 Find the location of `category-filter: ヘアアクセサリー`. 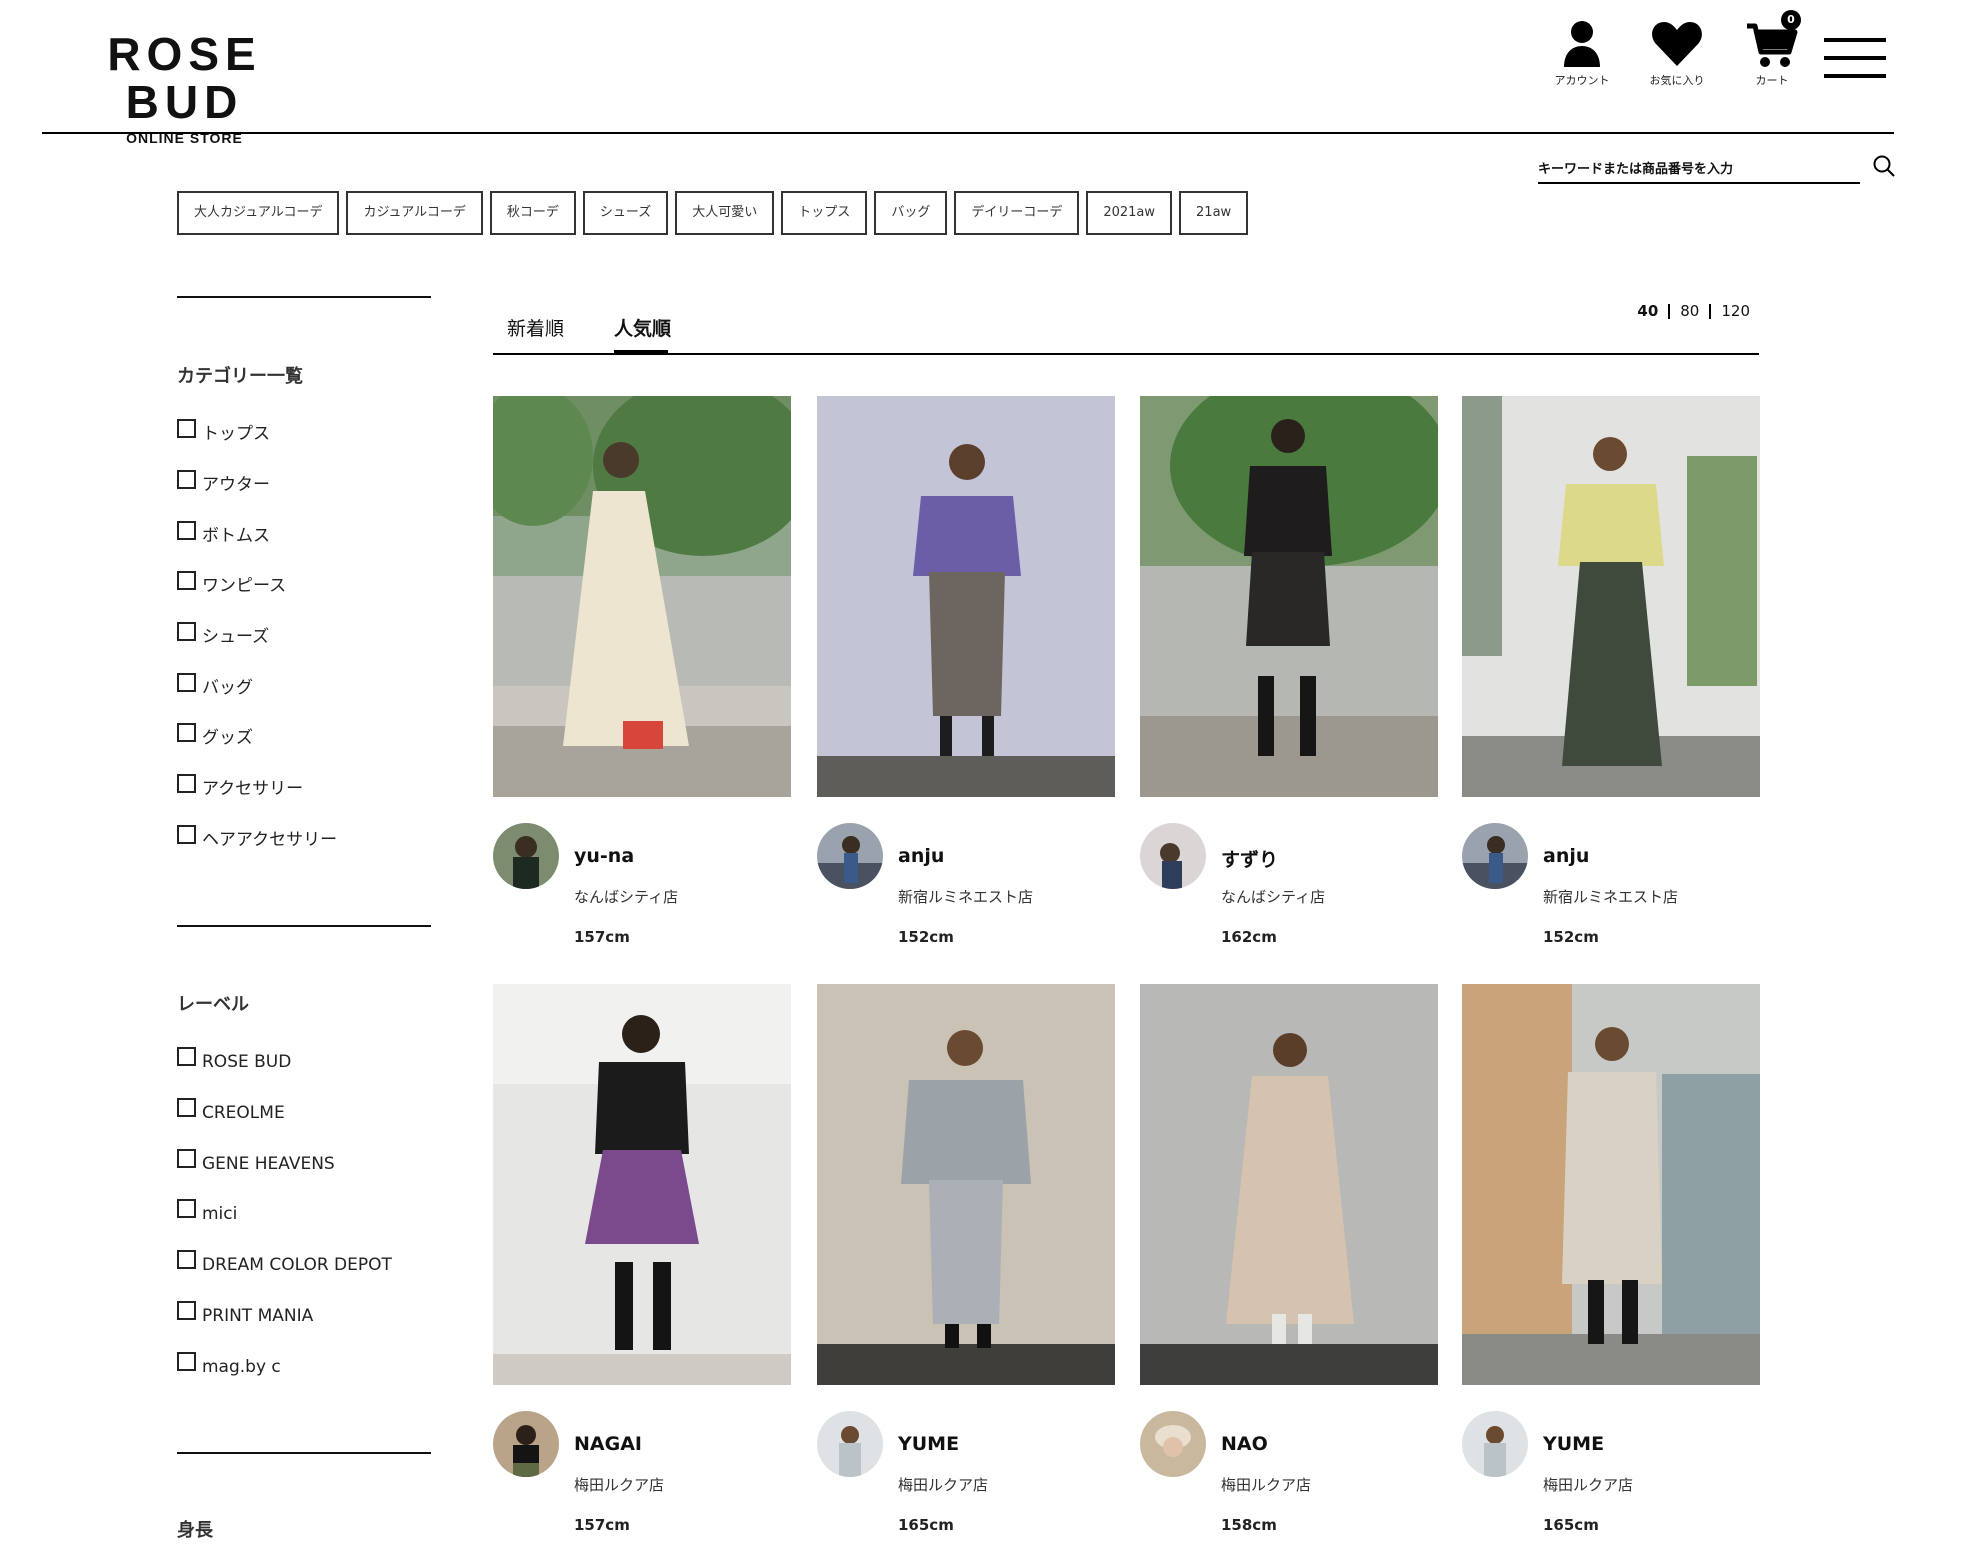

category-filter: ヘアアクセサリー is located at coordinates (257, 837).